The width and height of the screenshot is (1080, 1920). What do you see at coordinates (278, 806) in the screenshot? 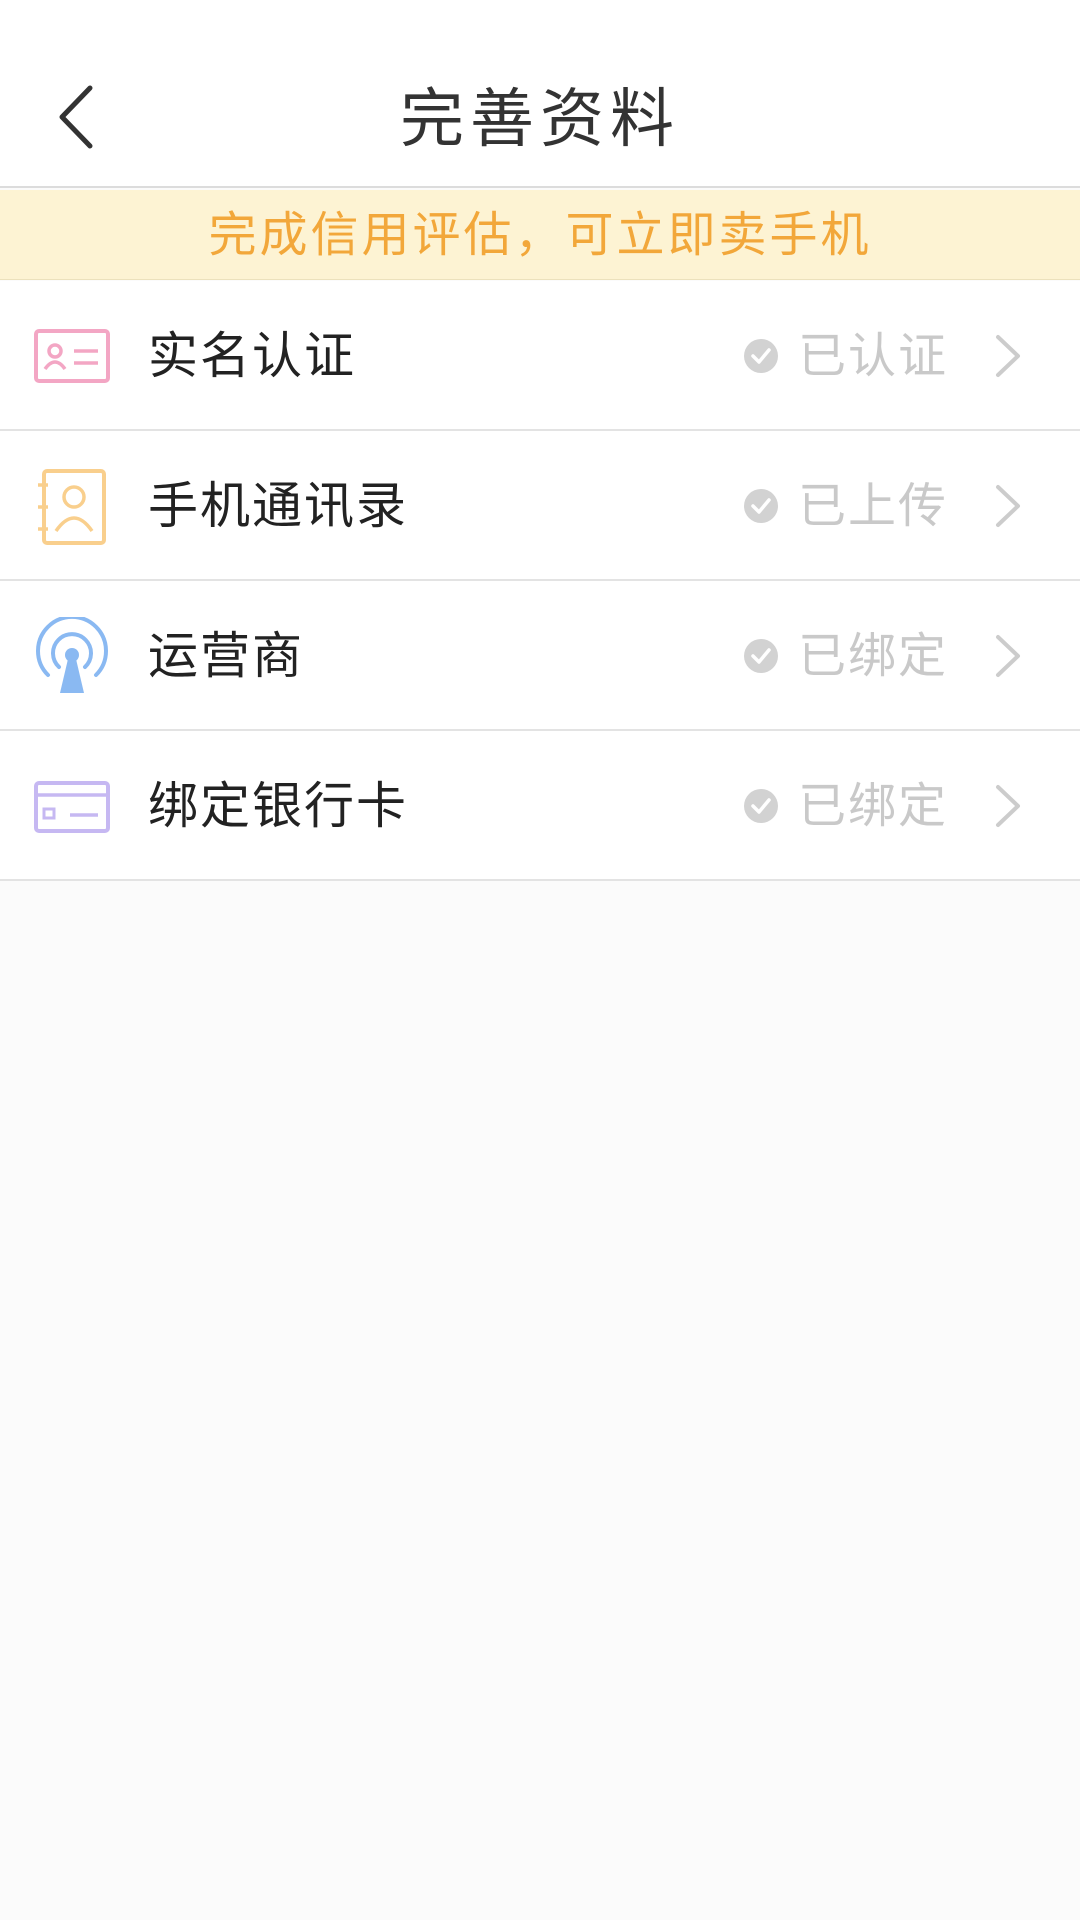
I see `item-label: 绑定银行卡` at bounding box center [278, 806].